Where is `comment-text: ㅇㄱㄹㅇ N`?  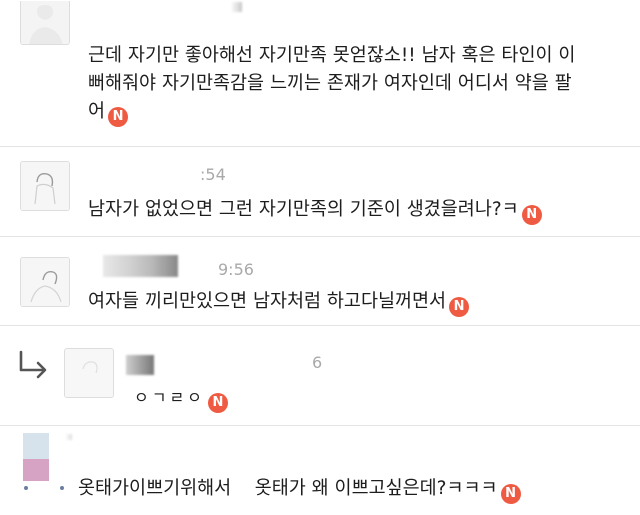
comment-text: ㅇㄱㄹㅇ N is located at coordinates (181, 398).